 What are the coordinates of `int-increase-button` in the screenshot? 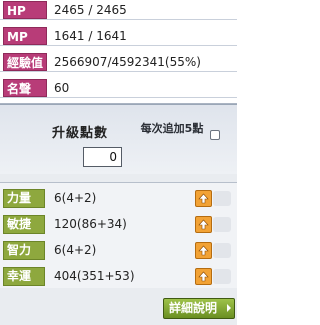 It's located at (203, 250).